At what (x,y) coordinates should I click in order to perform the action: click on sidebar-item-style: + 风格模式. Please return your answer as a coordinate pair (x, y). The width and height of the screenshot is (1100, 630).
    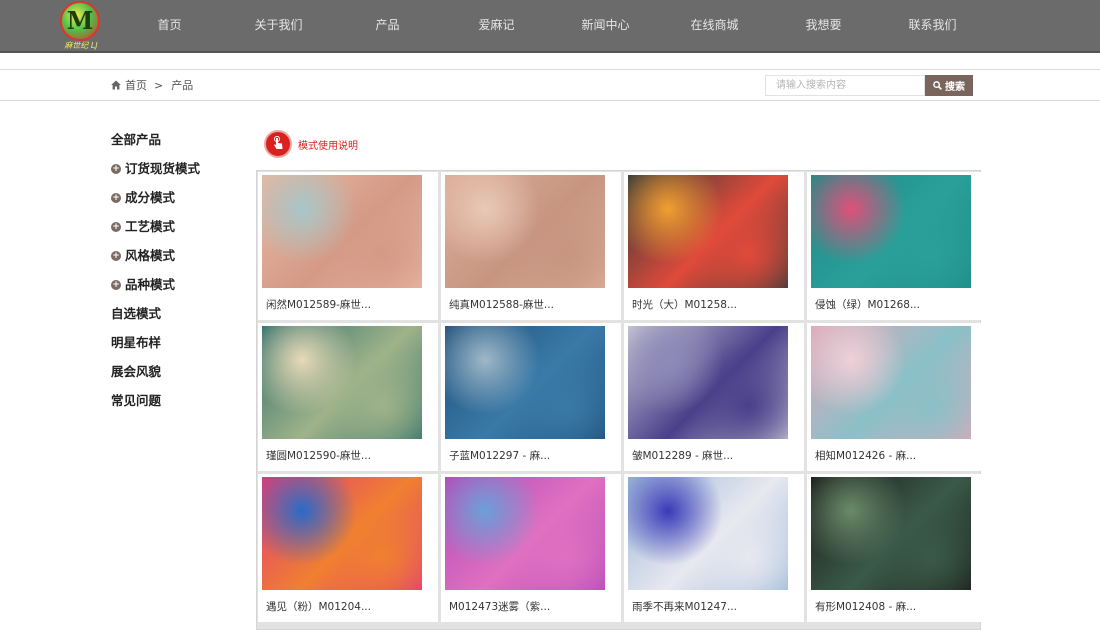
    Looking at the image, I should click on (176, 261).